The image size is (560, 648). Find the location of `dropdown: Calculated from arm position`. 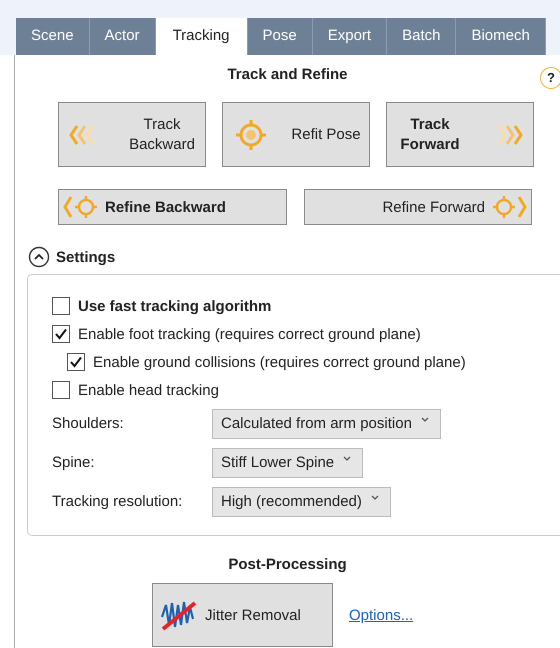

dropdown: Calculated from arm position is located at coordinates (326, 423).